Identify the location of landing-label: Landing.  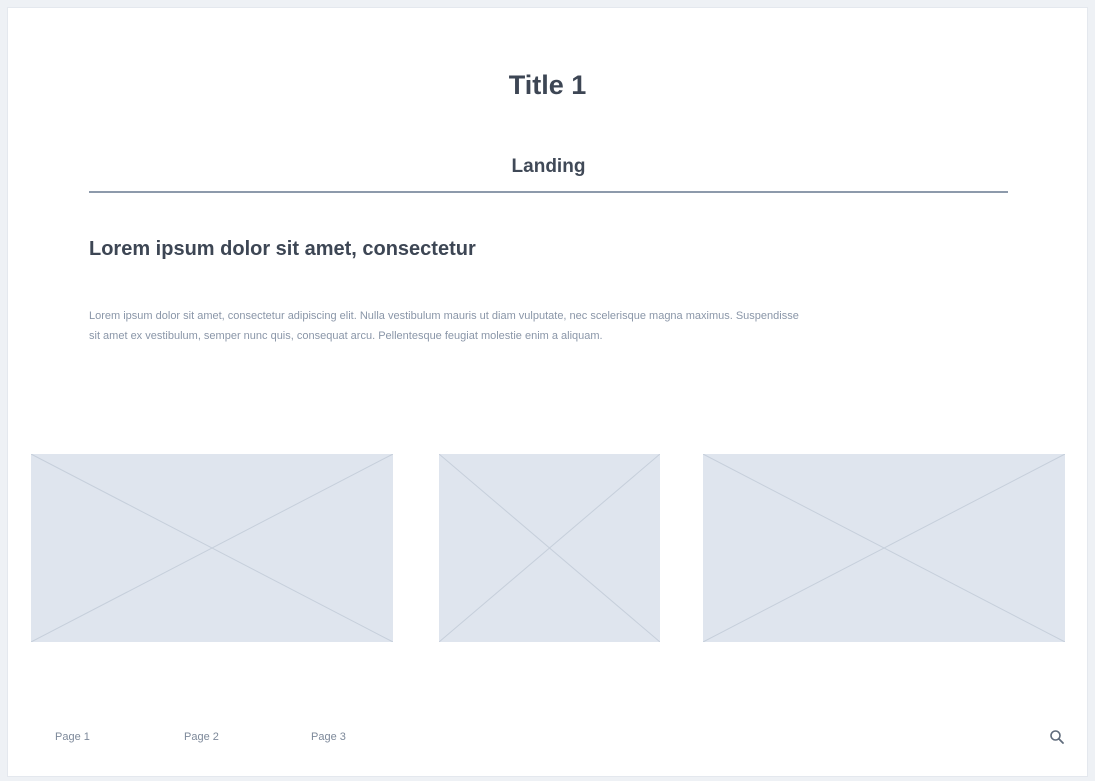
(548, 166).